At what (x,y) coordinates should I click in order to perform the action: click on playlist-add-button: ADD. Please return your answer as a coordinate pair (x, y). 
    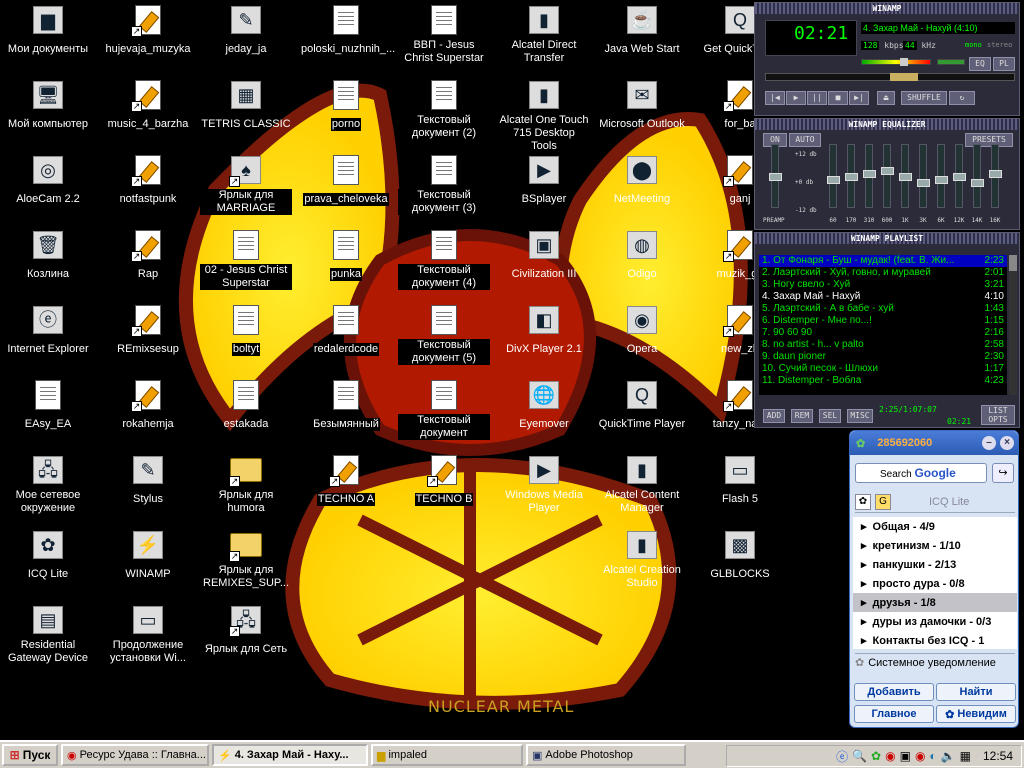
    Looking at the image, I should click on (774, 416).